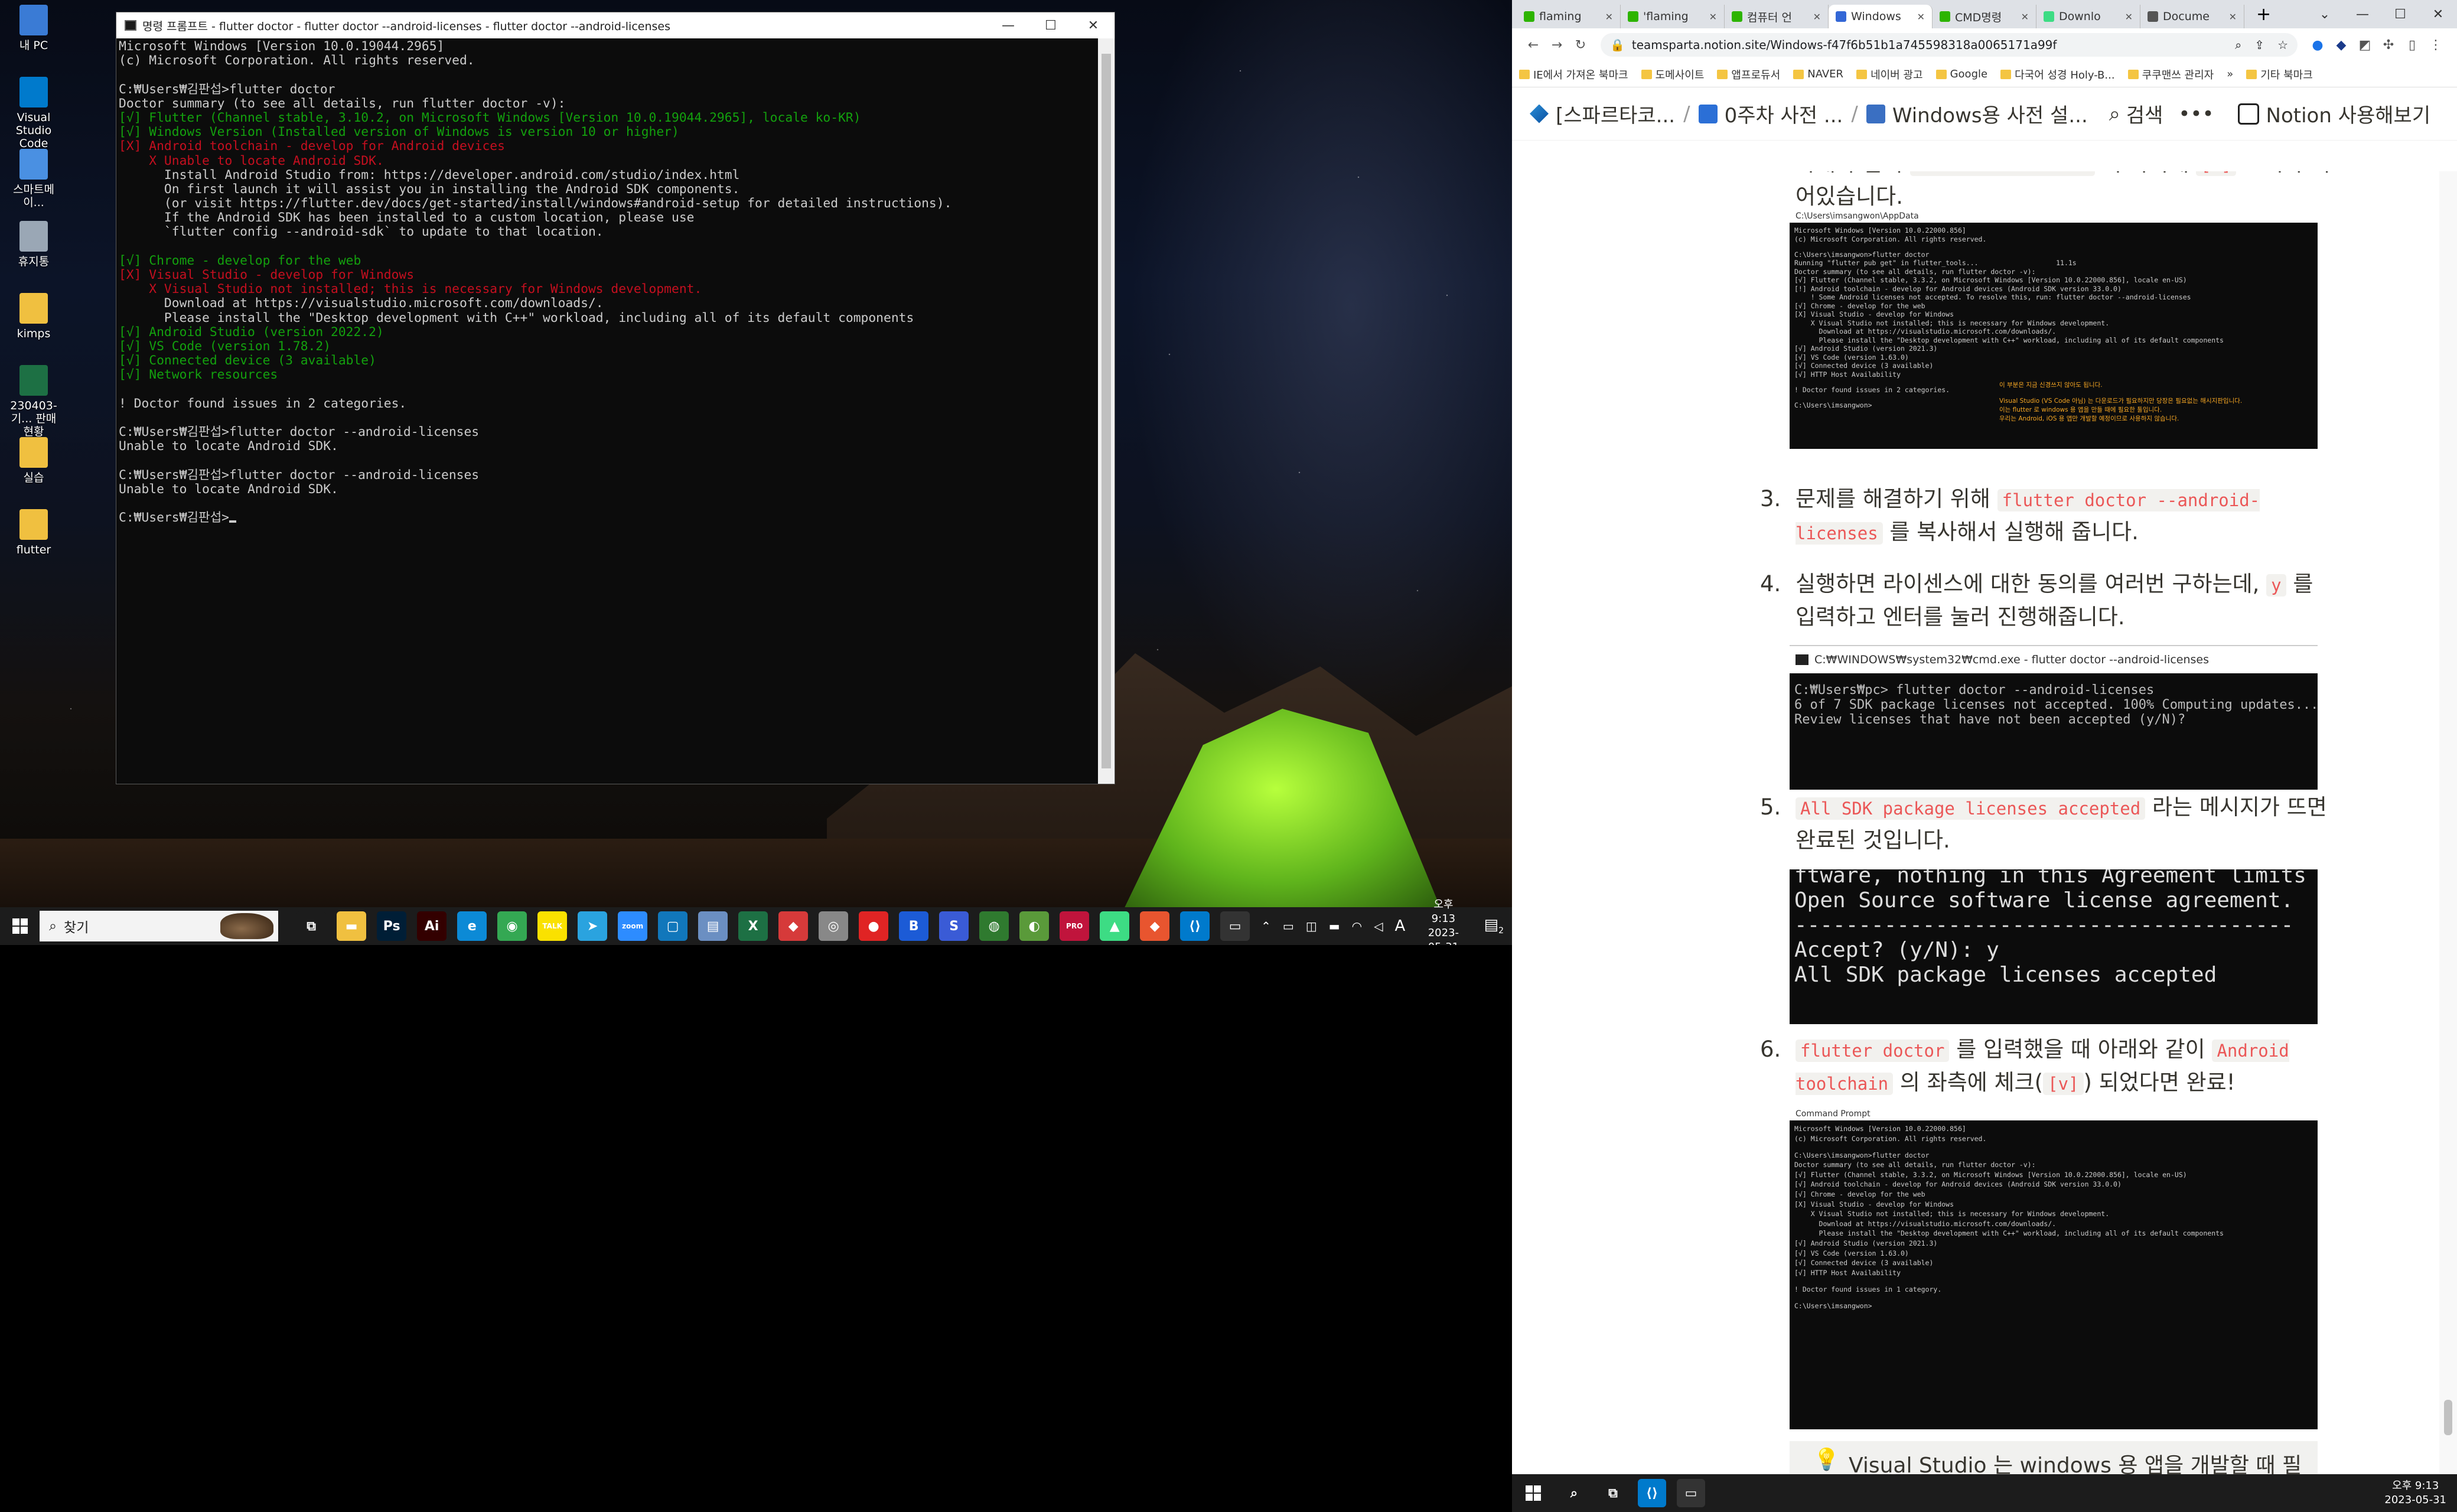 Image resolution: width=2457 pixels, height=1512 pixels. What do you see at coordinates (33, 28) in the screenshot?
I see `desktop-icon: 내 PC` at bounding box center [33, 28].